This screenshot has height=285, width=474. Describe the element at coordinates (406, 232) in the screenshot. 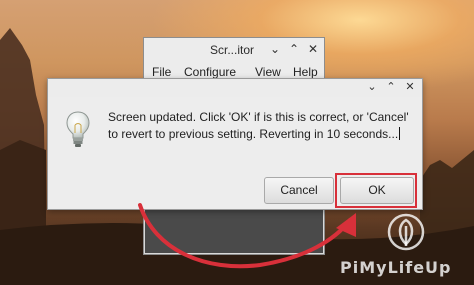

I see `leaf-logo-icon` at that location.